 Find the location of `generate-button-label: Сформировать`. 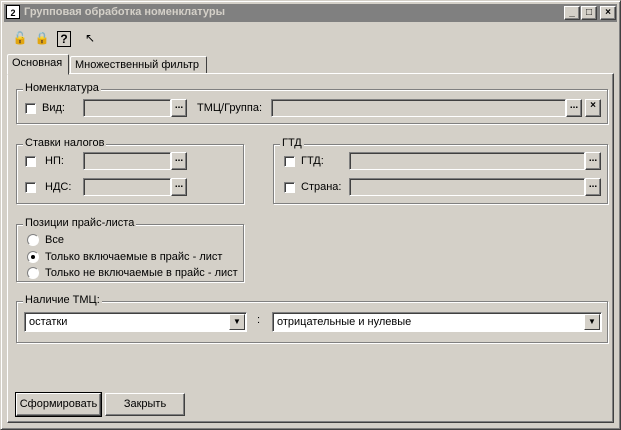

generate-button-label: Сформировать is located at coordinates (58, 404).